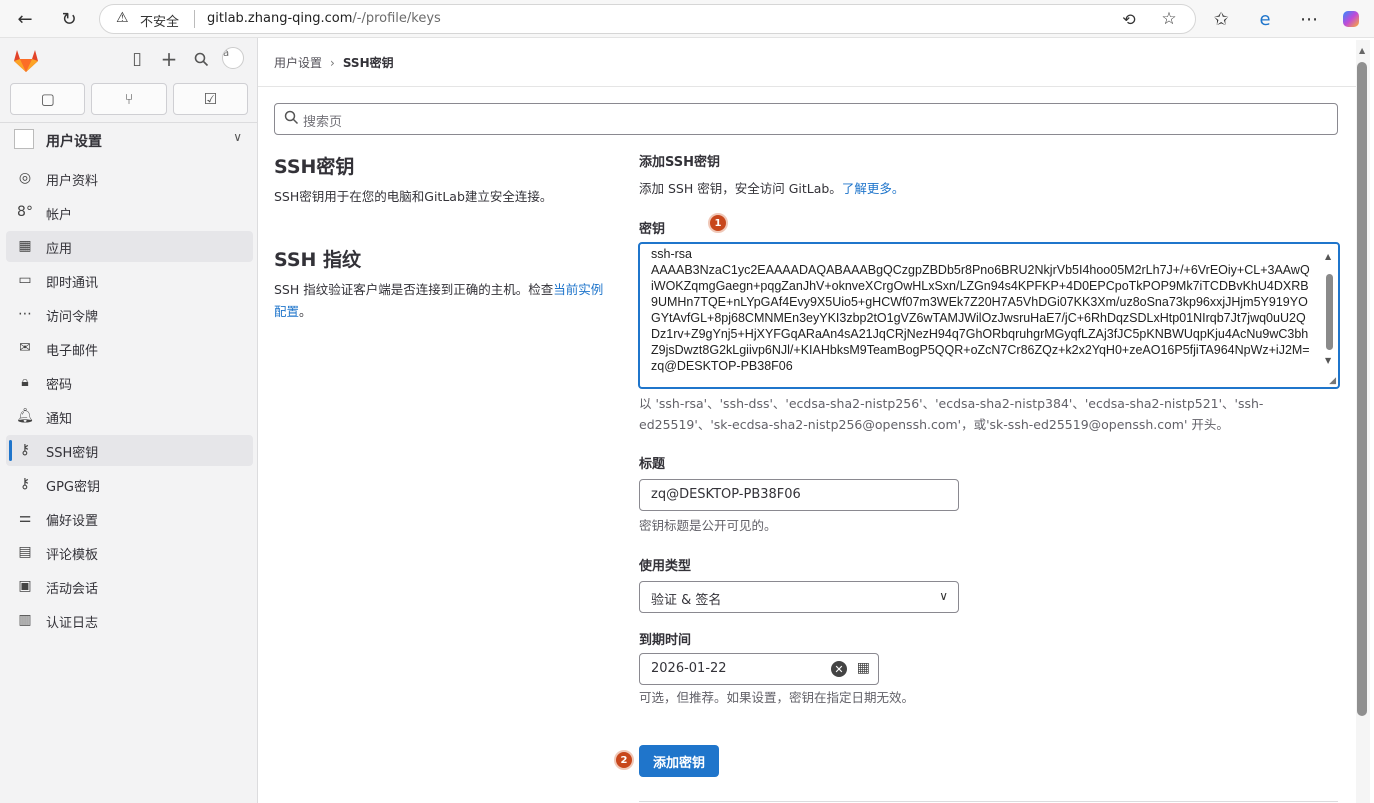 This screenshot has height=803, width=1374. I want to click on plus-icon: +, so click(169, 59).